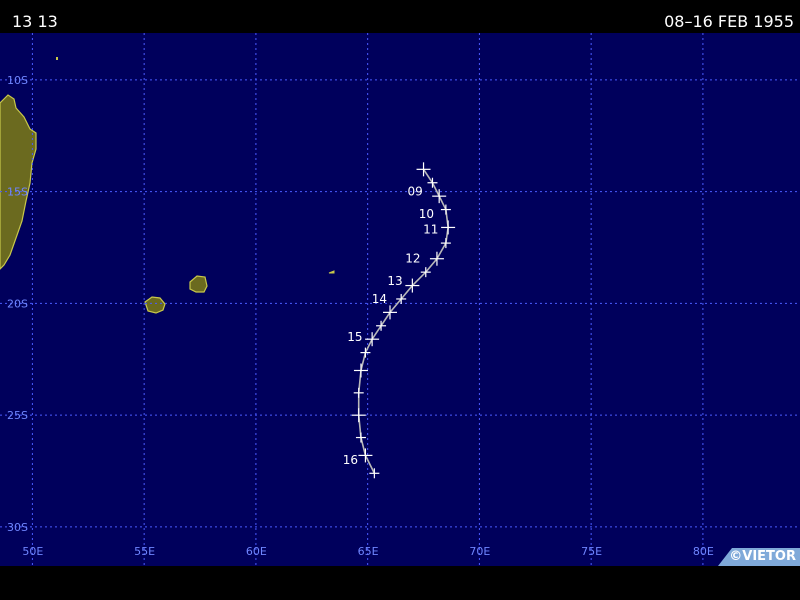 The width and height of the screenshot is (800, 600). I want to click on lon-label: 75E, so click(591, 551).